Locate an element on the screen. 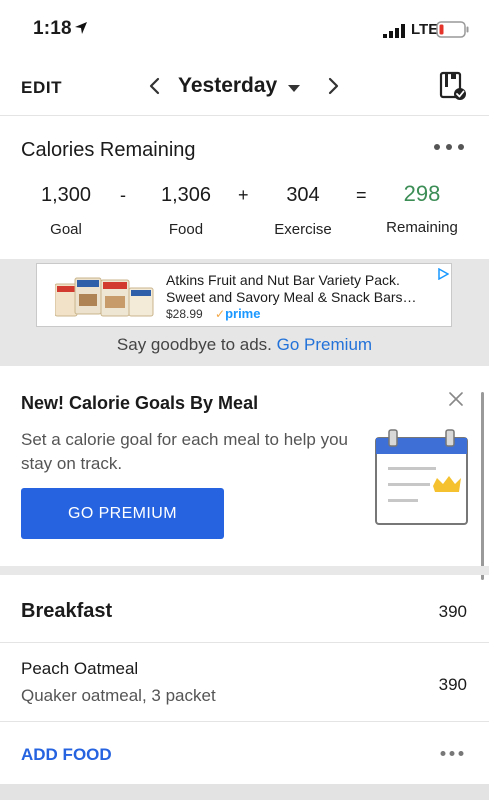 The height and width of the screenshot is (800, 489). date-selector: Yesterday is located at coordinates (227, 86).